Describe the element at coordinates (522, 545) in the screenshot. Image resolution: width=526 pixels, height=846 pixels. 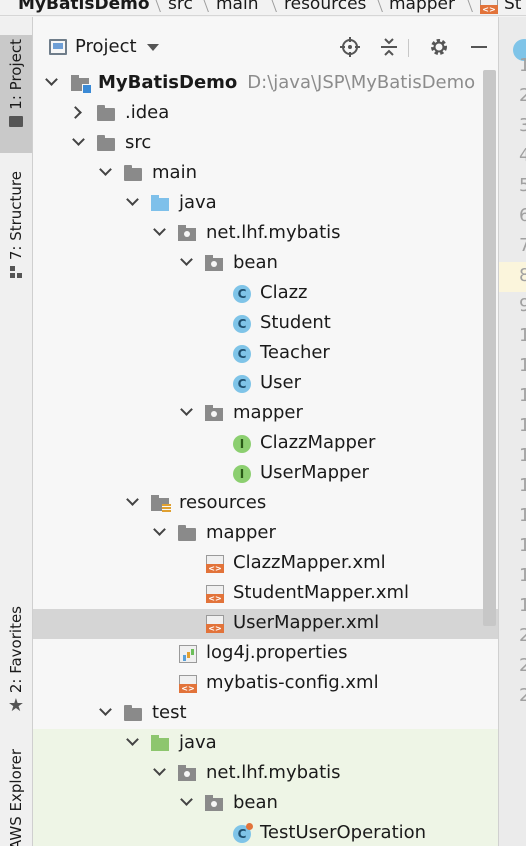
I see `line-number: 17` at that location.